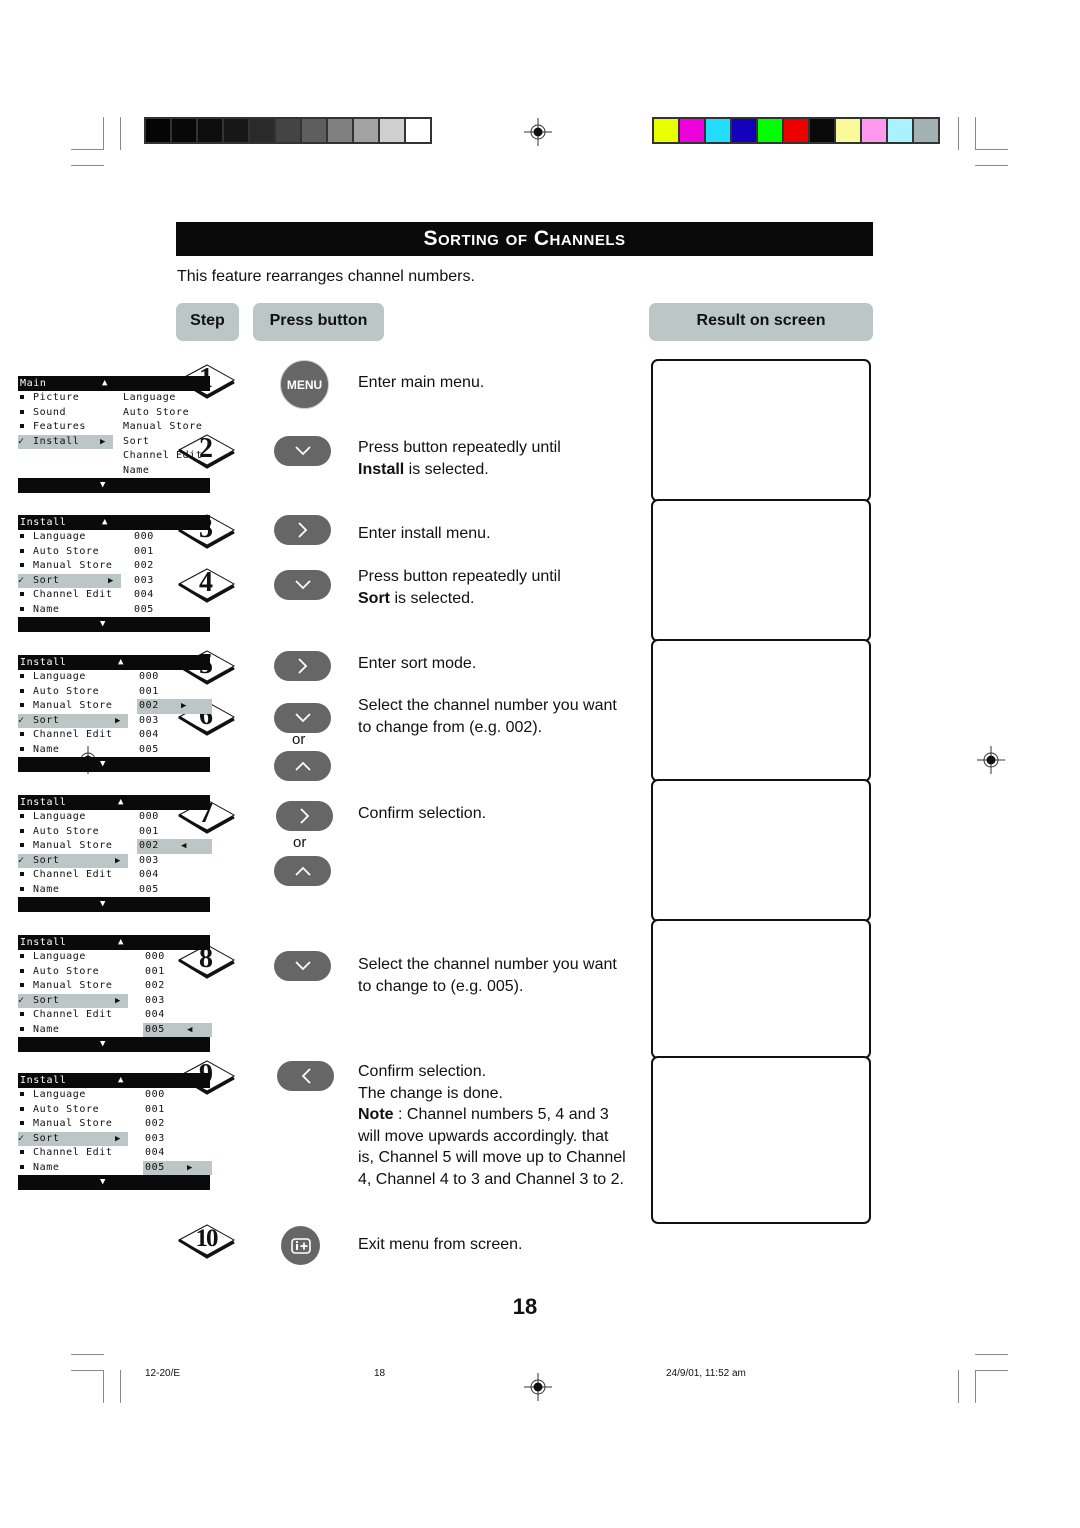  Describe the element at coordinates (73, 565) in the screenshot. I see `osd-item: Manual Store` at that location.